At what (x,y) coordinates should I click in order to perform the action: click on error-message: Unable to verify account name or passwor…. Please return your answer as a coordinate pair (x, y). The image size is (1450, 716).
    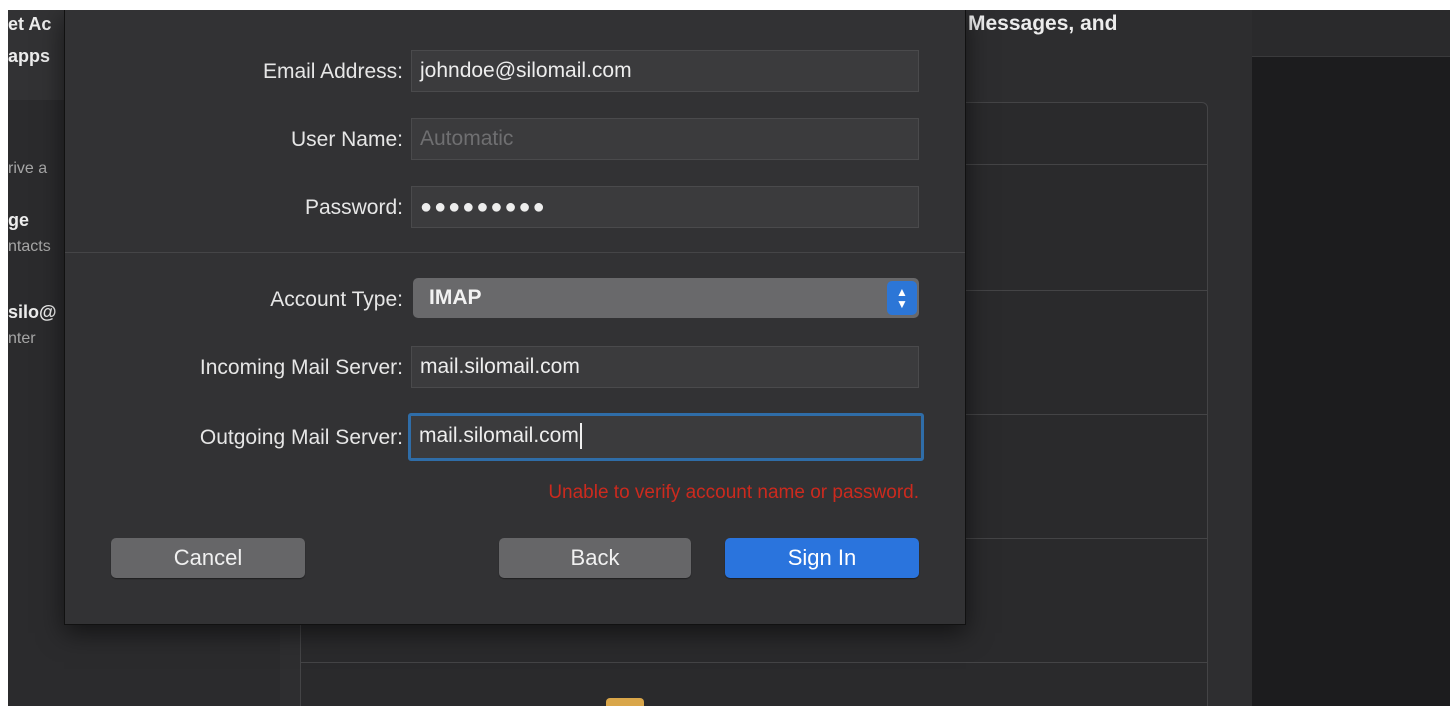
    Looking at the image, I should click on (733, 492).